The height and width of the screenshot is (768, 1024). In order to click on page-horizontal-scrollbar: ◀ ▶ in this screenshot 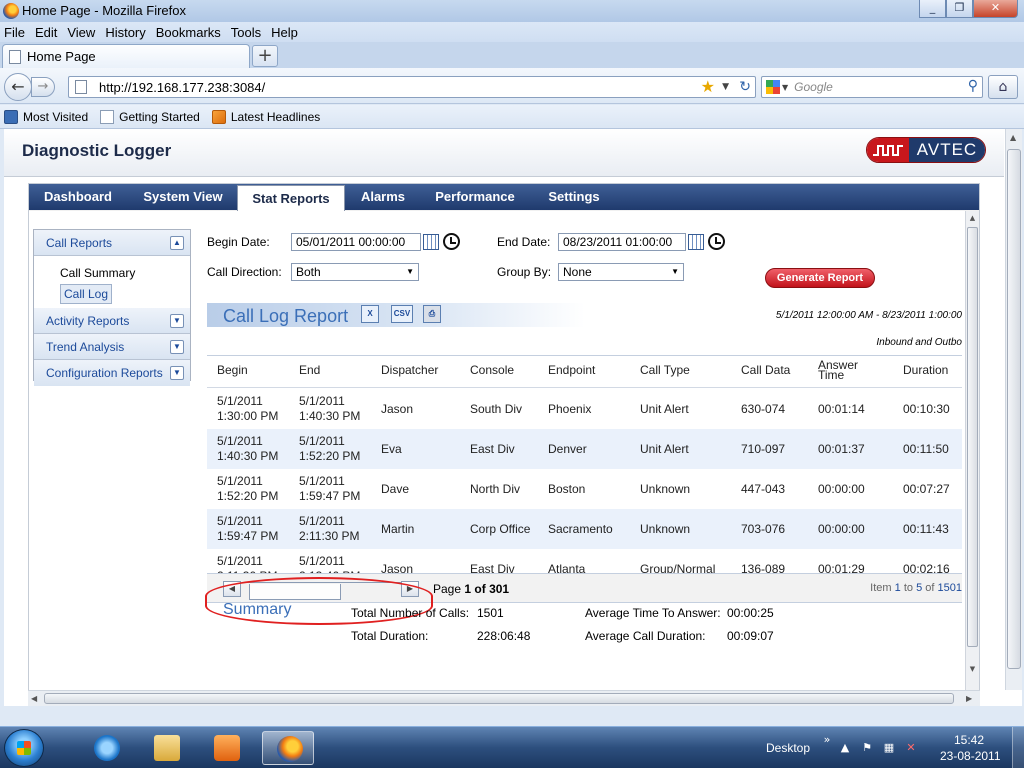, I will do `click(504, 698)`.